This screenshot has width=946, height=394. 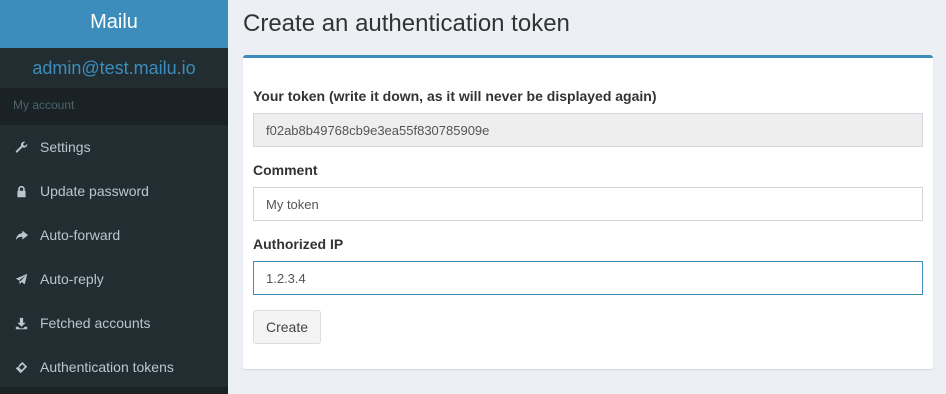 What do you see at coordinates (27, 191) in the screenshot?
I see `lock-icon` at bounding box center [27, 191].